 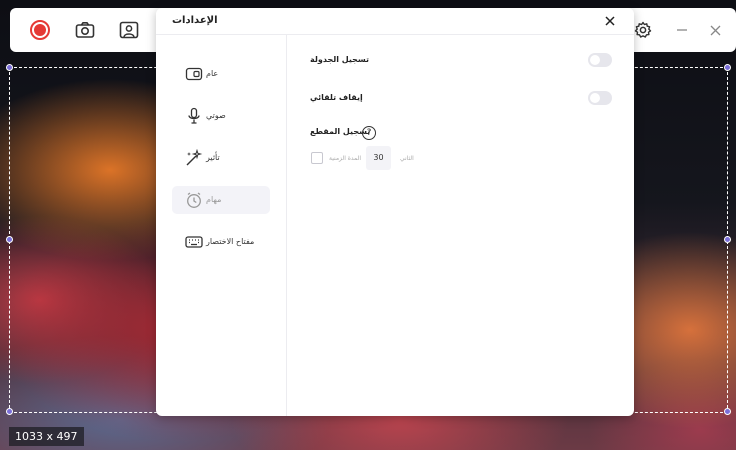 I want to click on duration-unit: الثاني, so click(x=407, y=158).